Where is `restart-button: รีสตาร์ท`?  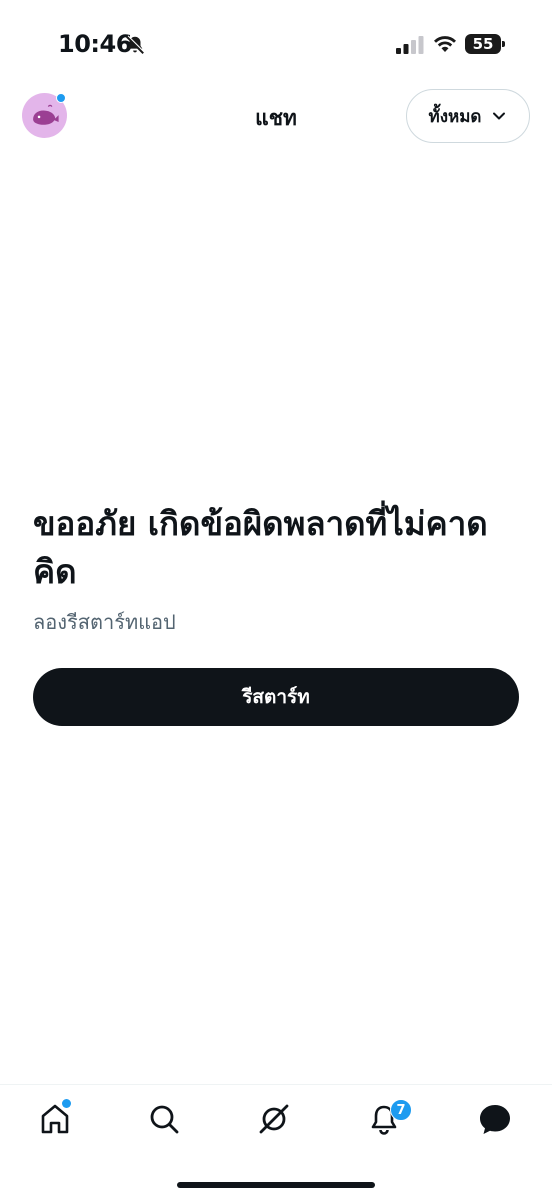 restart-button: รีสตาร์ท is located at coordinates (276, 697).